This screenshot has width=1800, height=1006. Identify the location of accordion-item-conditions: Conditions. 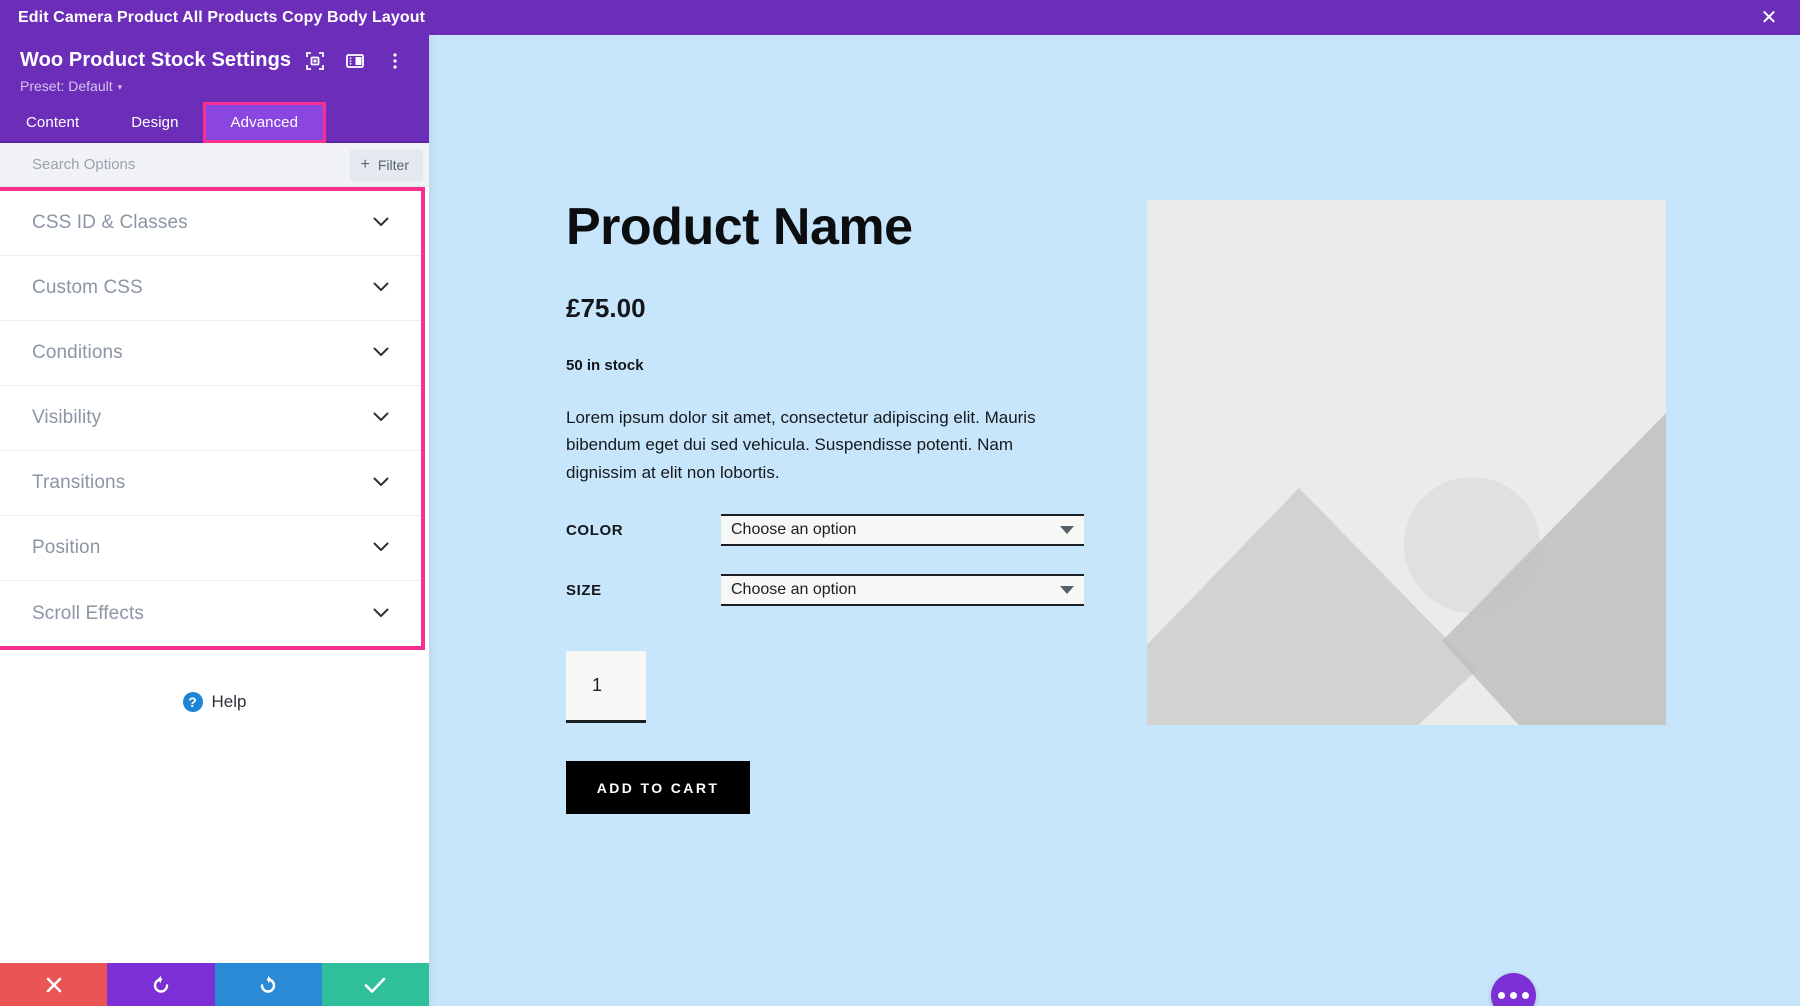
(210, 353).